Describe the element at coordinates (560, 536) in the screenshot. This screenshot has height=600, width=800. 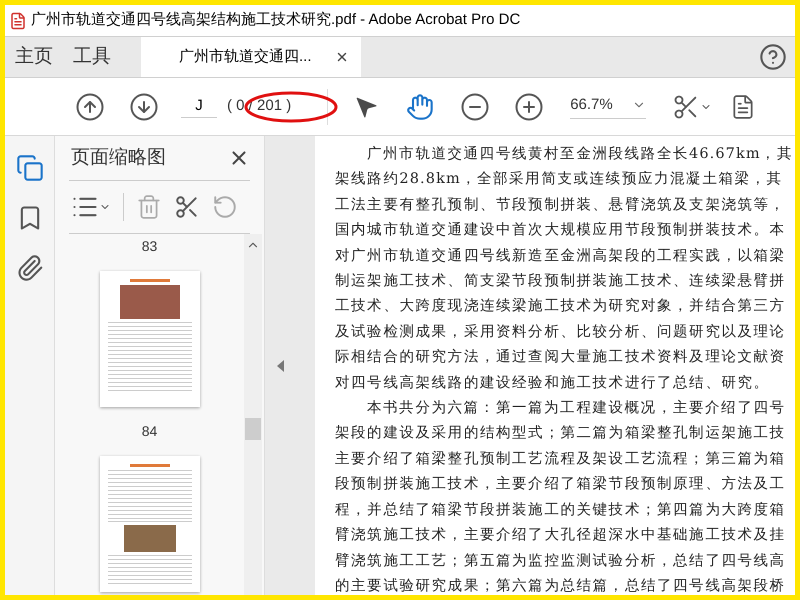
I see `document-text-line: 臂浇筑施工技术，主要介绍了大孔径超深水中基础施工技术及挂` at that location.